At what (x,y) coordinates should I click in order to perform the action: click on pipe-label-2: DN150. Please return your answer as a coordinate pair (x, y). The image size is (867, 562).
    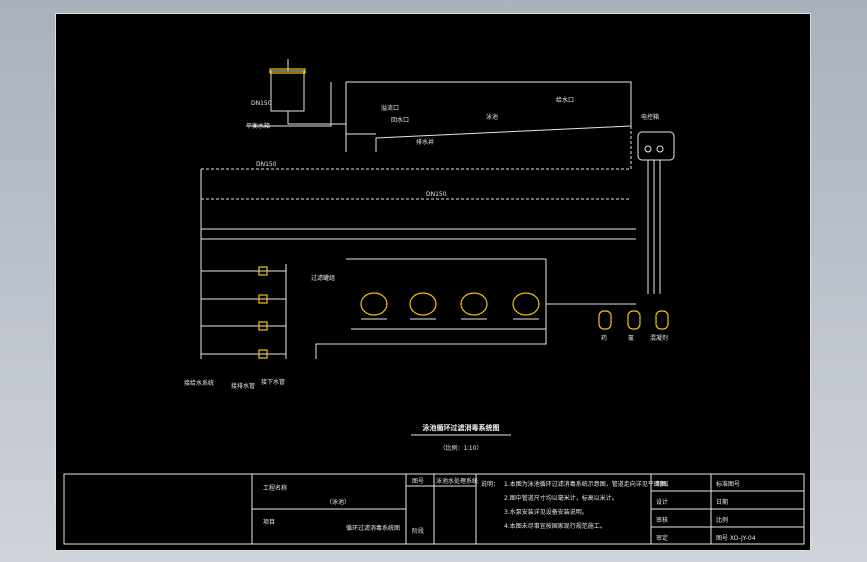
    Looking at the image, I should click on (436, 194).